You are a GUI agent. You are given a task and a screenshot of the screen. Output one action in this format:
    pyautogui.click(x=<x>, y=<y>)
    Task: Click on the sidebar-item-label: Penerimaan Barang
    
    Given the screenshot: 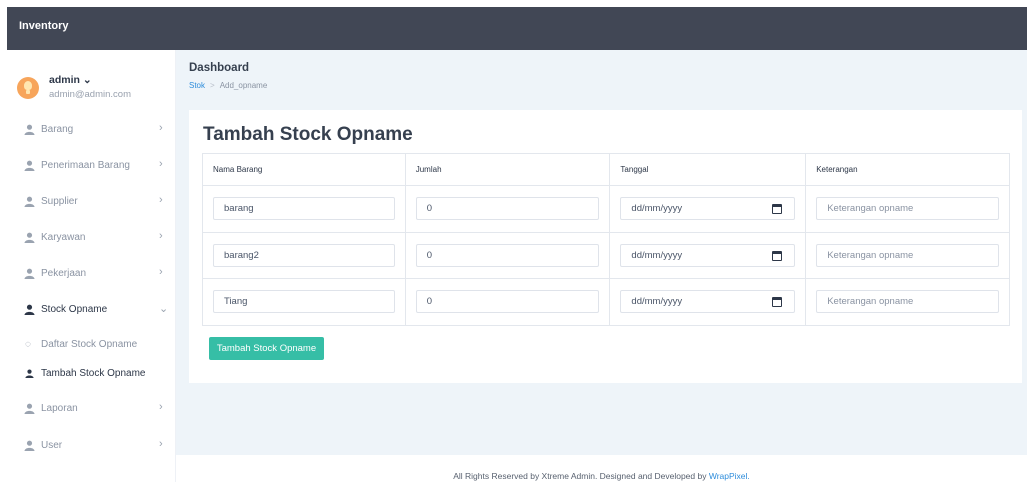 What is the action you would take?
    pyautogui.click(x=85, y=165)
    